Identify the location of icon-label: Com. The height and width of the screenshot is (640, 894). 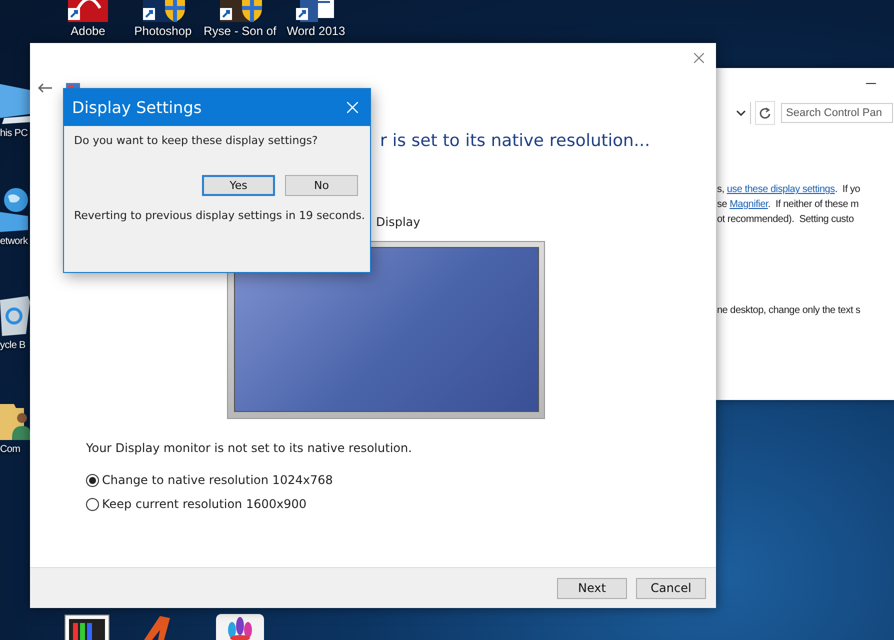
(10, 449).